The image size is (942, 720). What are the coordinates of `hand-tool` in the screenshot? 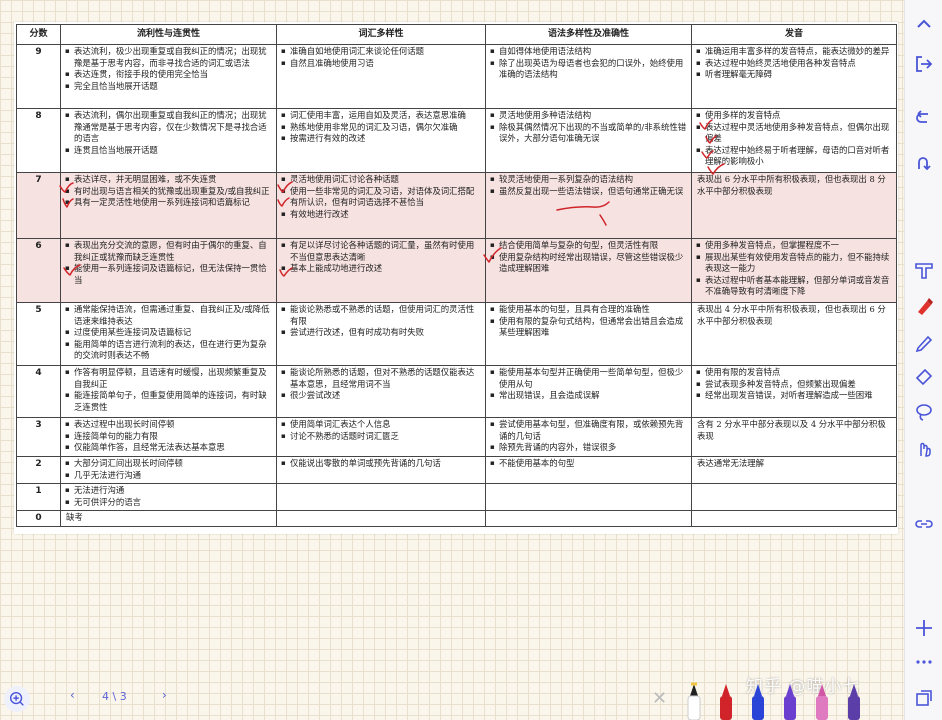 It's located at (924, 448).